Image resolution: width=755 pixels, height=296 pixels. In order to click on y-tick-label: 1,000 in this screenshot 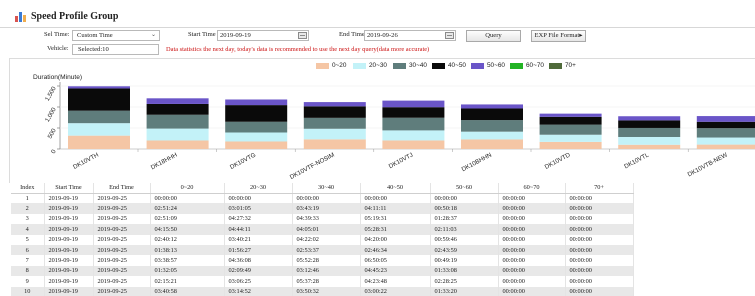, I will do `click(51, 114)`.